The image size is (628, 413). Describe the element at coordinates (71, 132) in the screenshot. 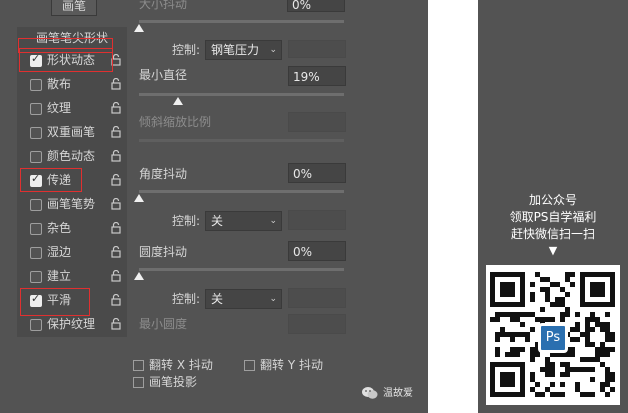

I see `option-label: 双重画笔` at that location.